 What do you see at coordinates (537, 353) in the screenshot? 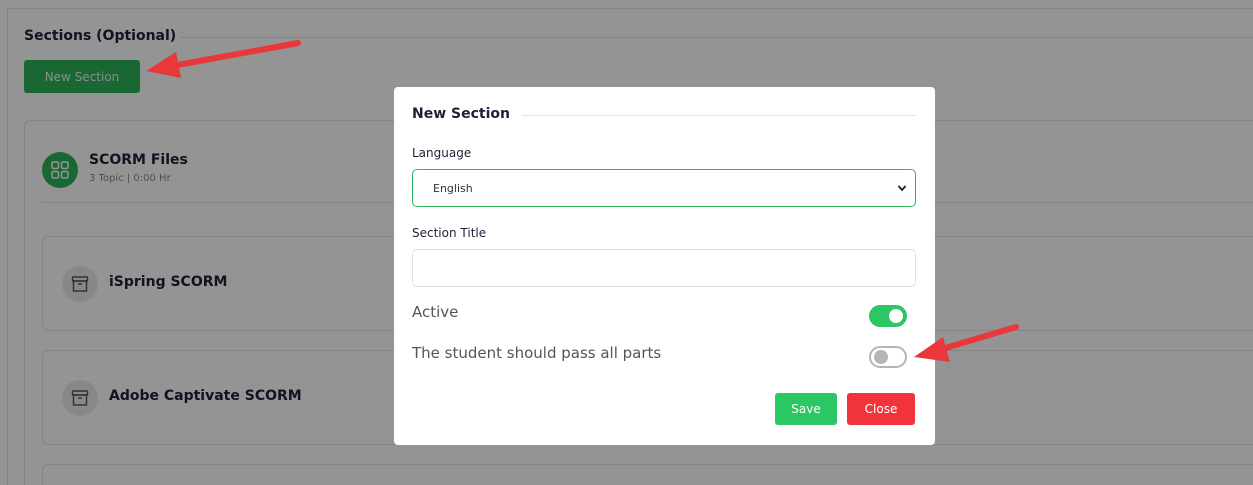
I see `pass-all-parts-label: The student should pass all parts` at bounding box center [537, 353].